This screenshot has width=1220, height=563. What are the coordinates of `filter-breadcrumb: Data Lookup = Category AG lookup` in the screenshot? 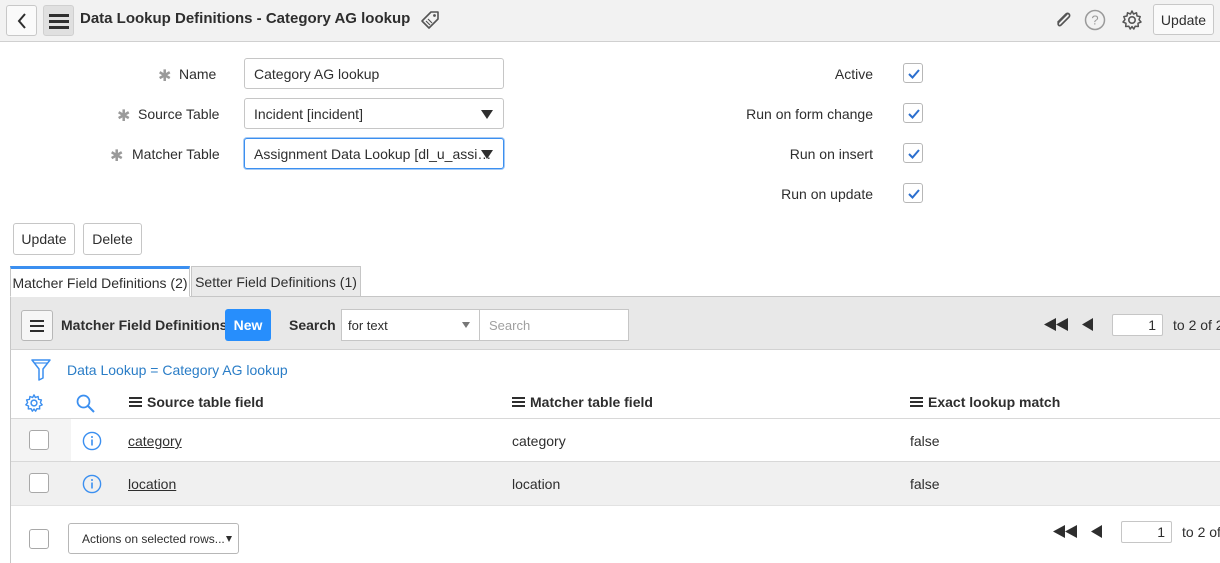 It's located at (177, 370).